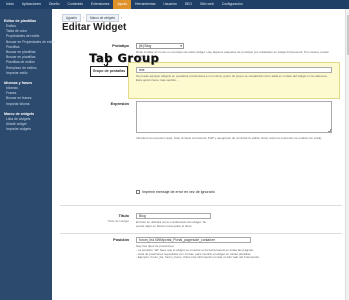 The image size is (349, 300). What do you see at coordinates (138, 192) in the screenshot?
I see `print-error-checkbox` at bounding box center [138, 192].